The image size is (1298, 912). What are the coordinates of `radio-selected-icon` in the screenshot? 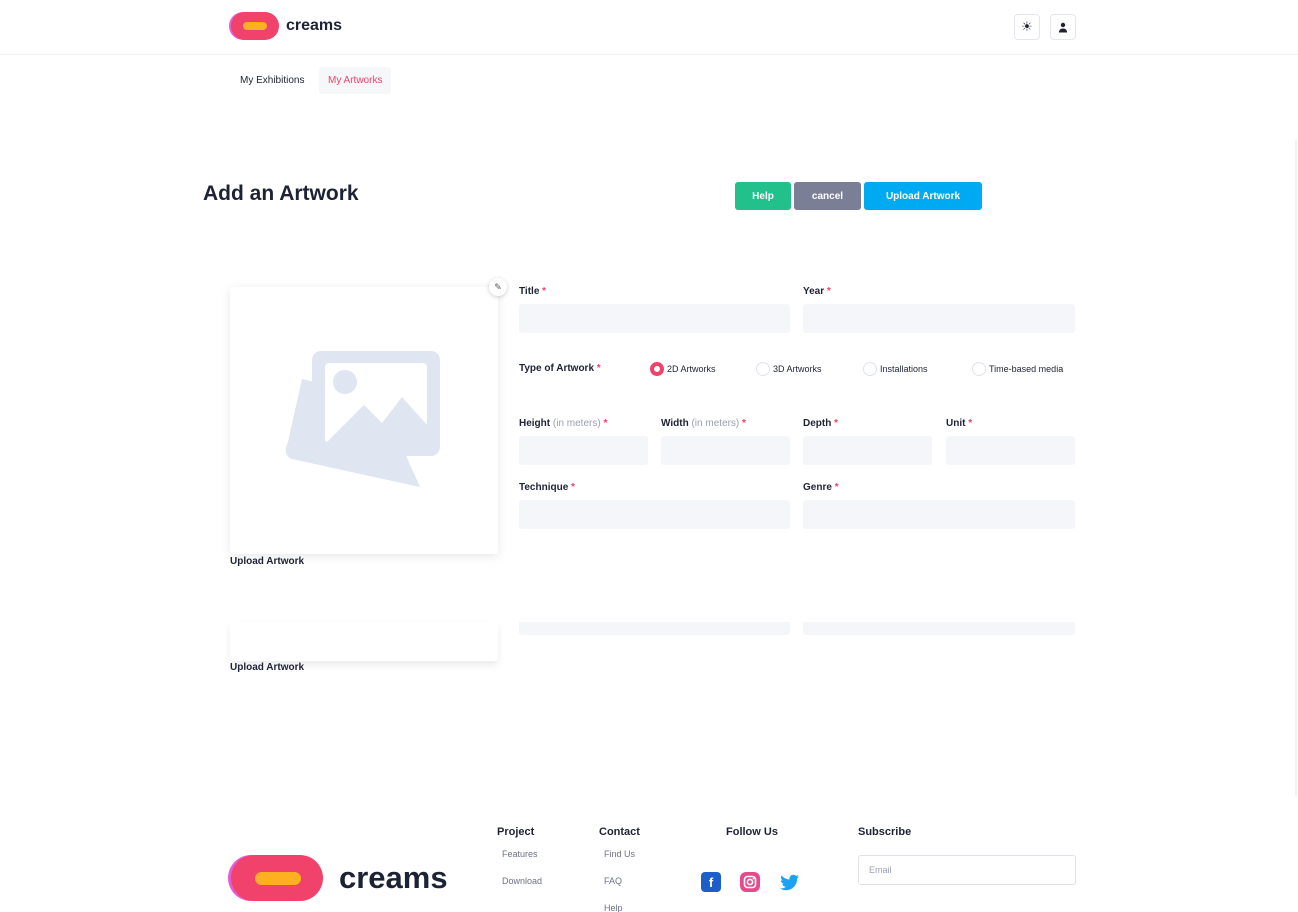 It's located at (657, 369).